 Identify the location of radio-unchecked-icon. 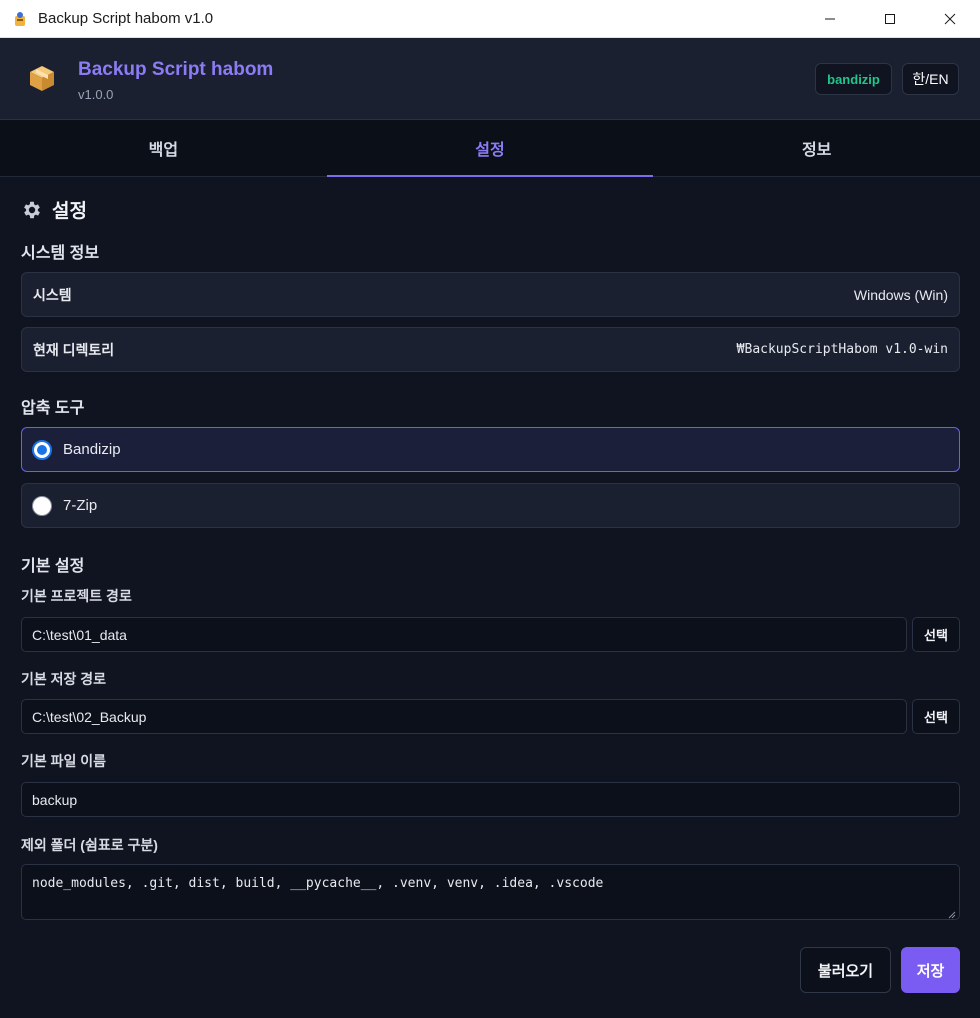
(42, 505).